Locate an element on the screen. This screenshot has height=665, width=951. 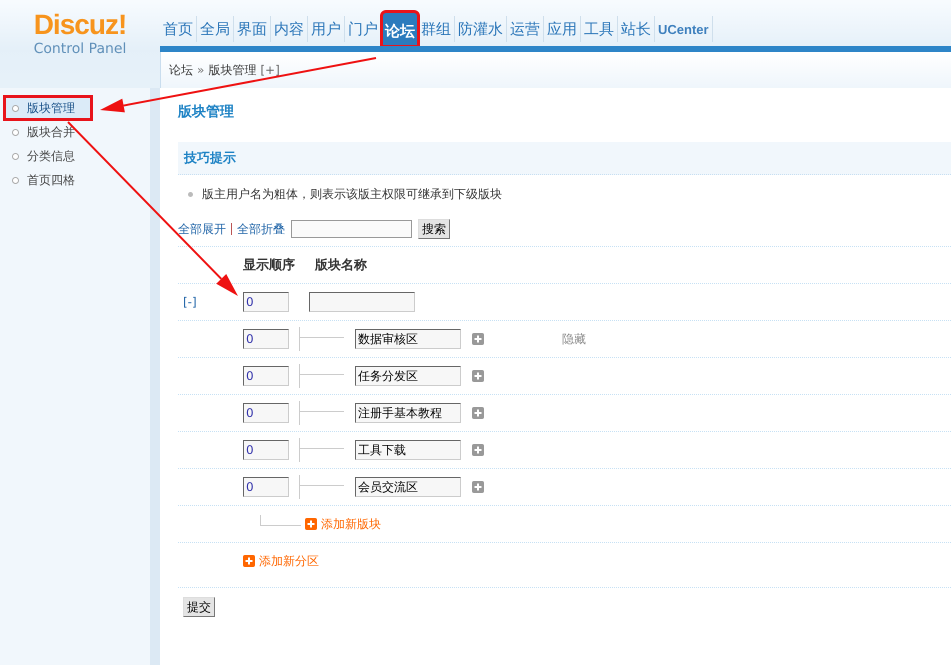
search-field is located at coordinates (351, 229).